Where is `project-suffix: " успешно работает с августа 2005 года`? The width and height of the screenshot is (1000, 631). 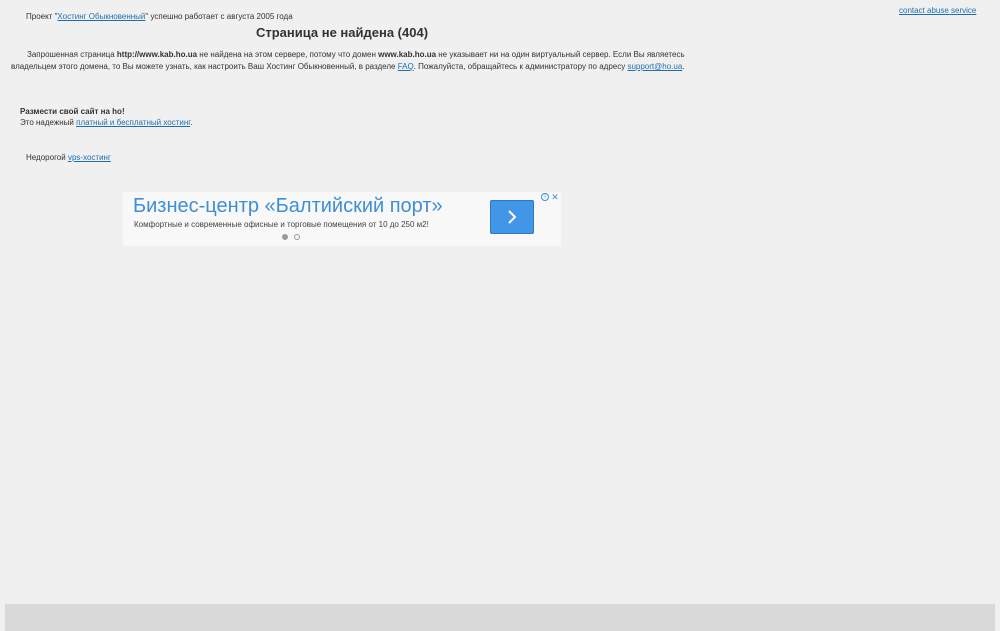
project-suffix: " успешно работает с августа 2005 года is located at coordinates (219, 16).